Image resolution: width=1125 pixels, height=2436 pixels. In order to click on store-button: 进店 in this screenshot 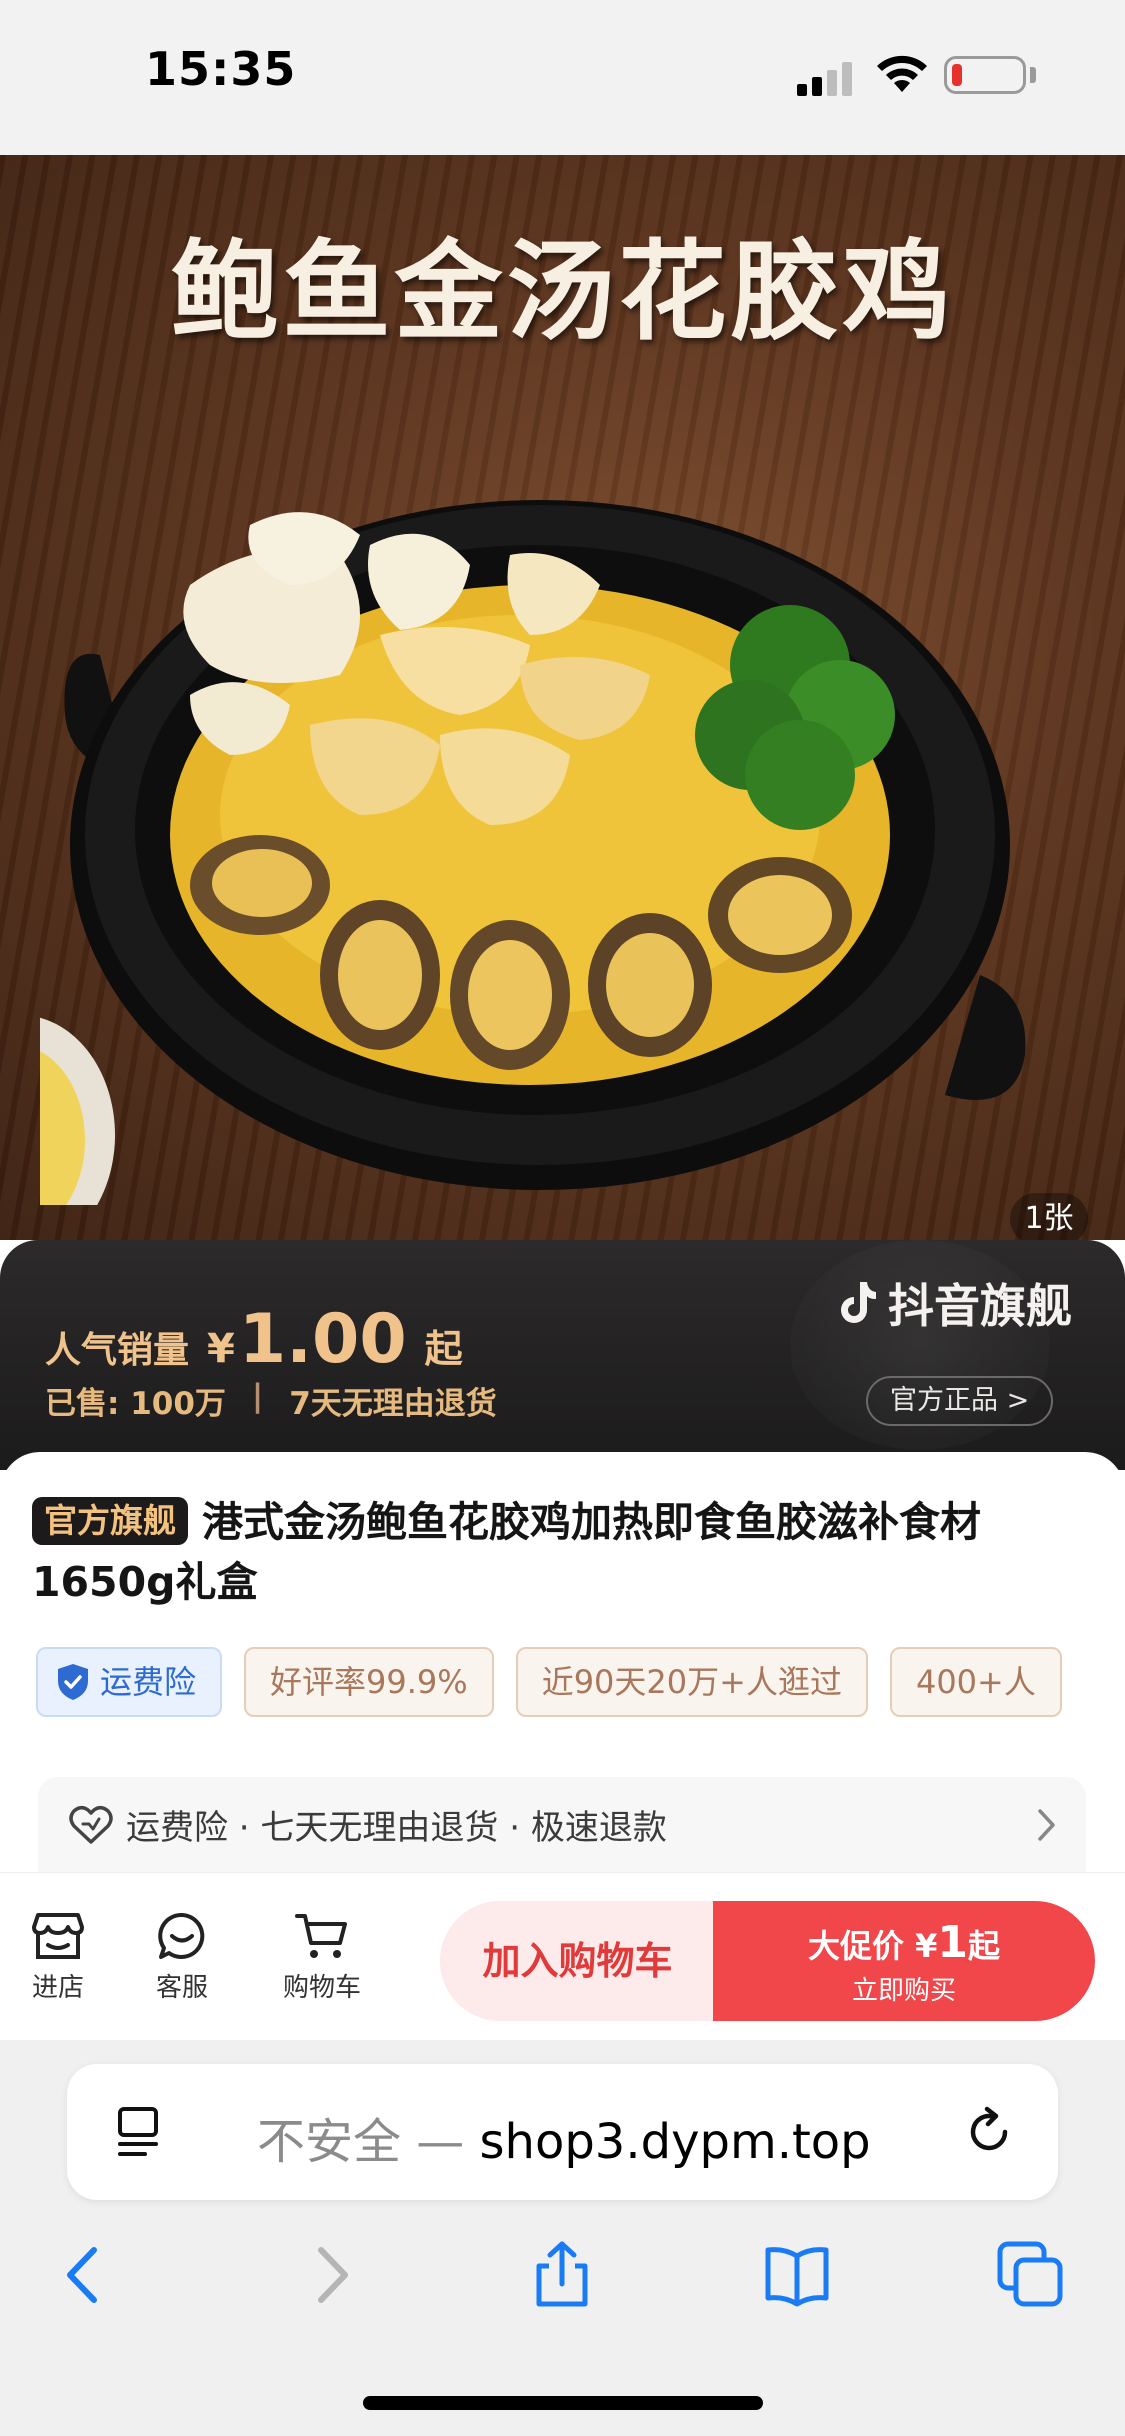, I will do `click(58, 1957)`.